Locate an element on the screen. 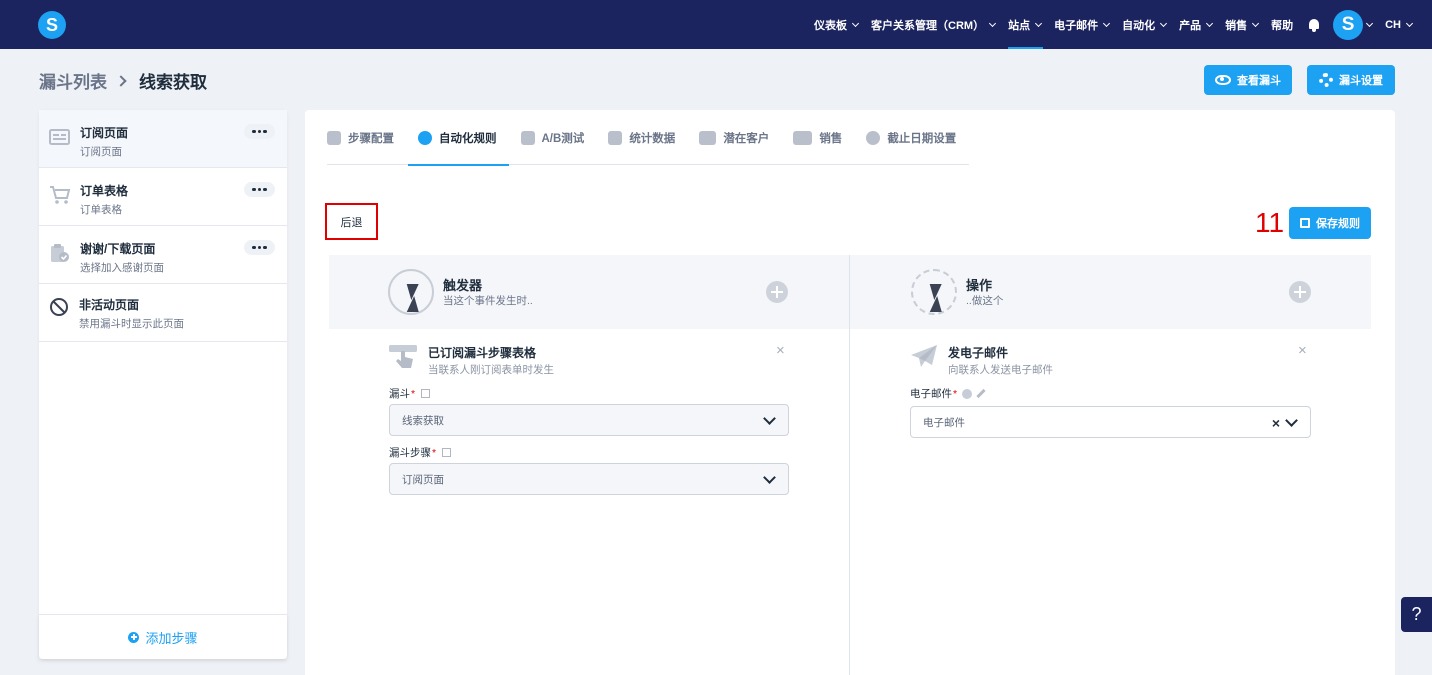 The width and height of the screenshot is (1432, 675). remove-trigger-button: × is located at coordinates (780, 350).